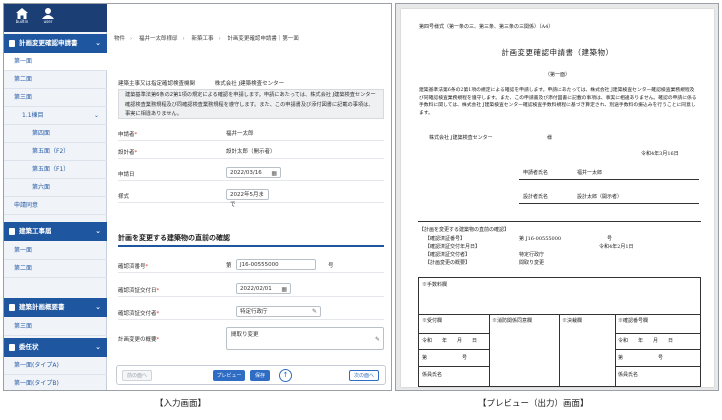 This screenshot has height=420, width=722. Describe the element at coordinates (55, 80) in the screenshot. I see `sidebar-item-page2: 第二面` at that location.